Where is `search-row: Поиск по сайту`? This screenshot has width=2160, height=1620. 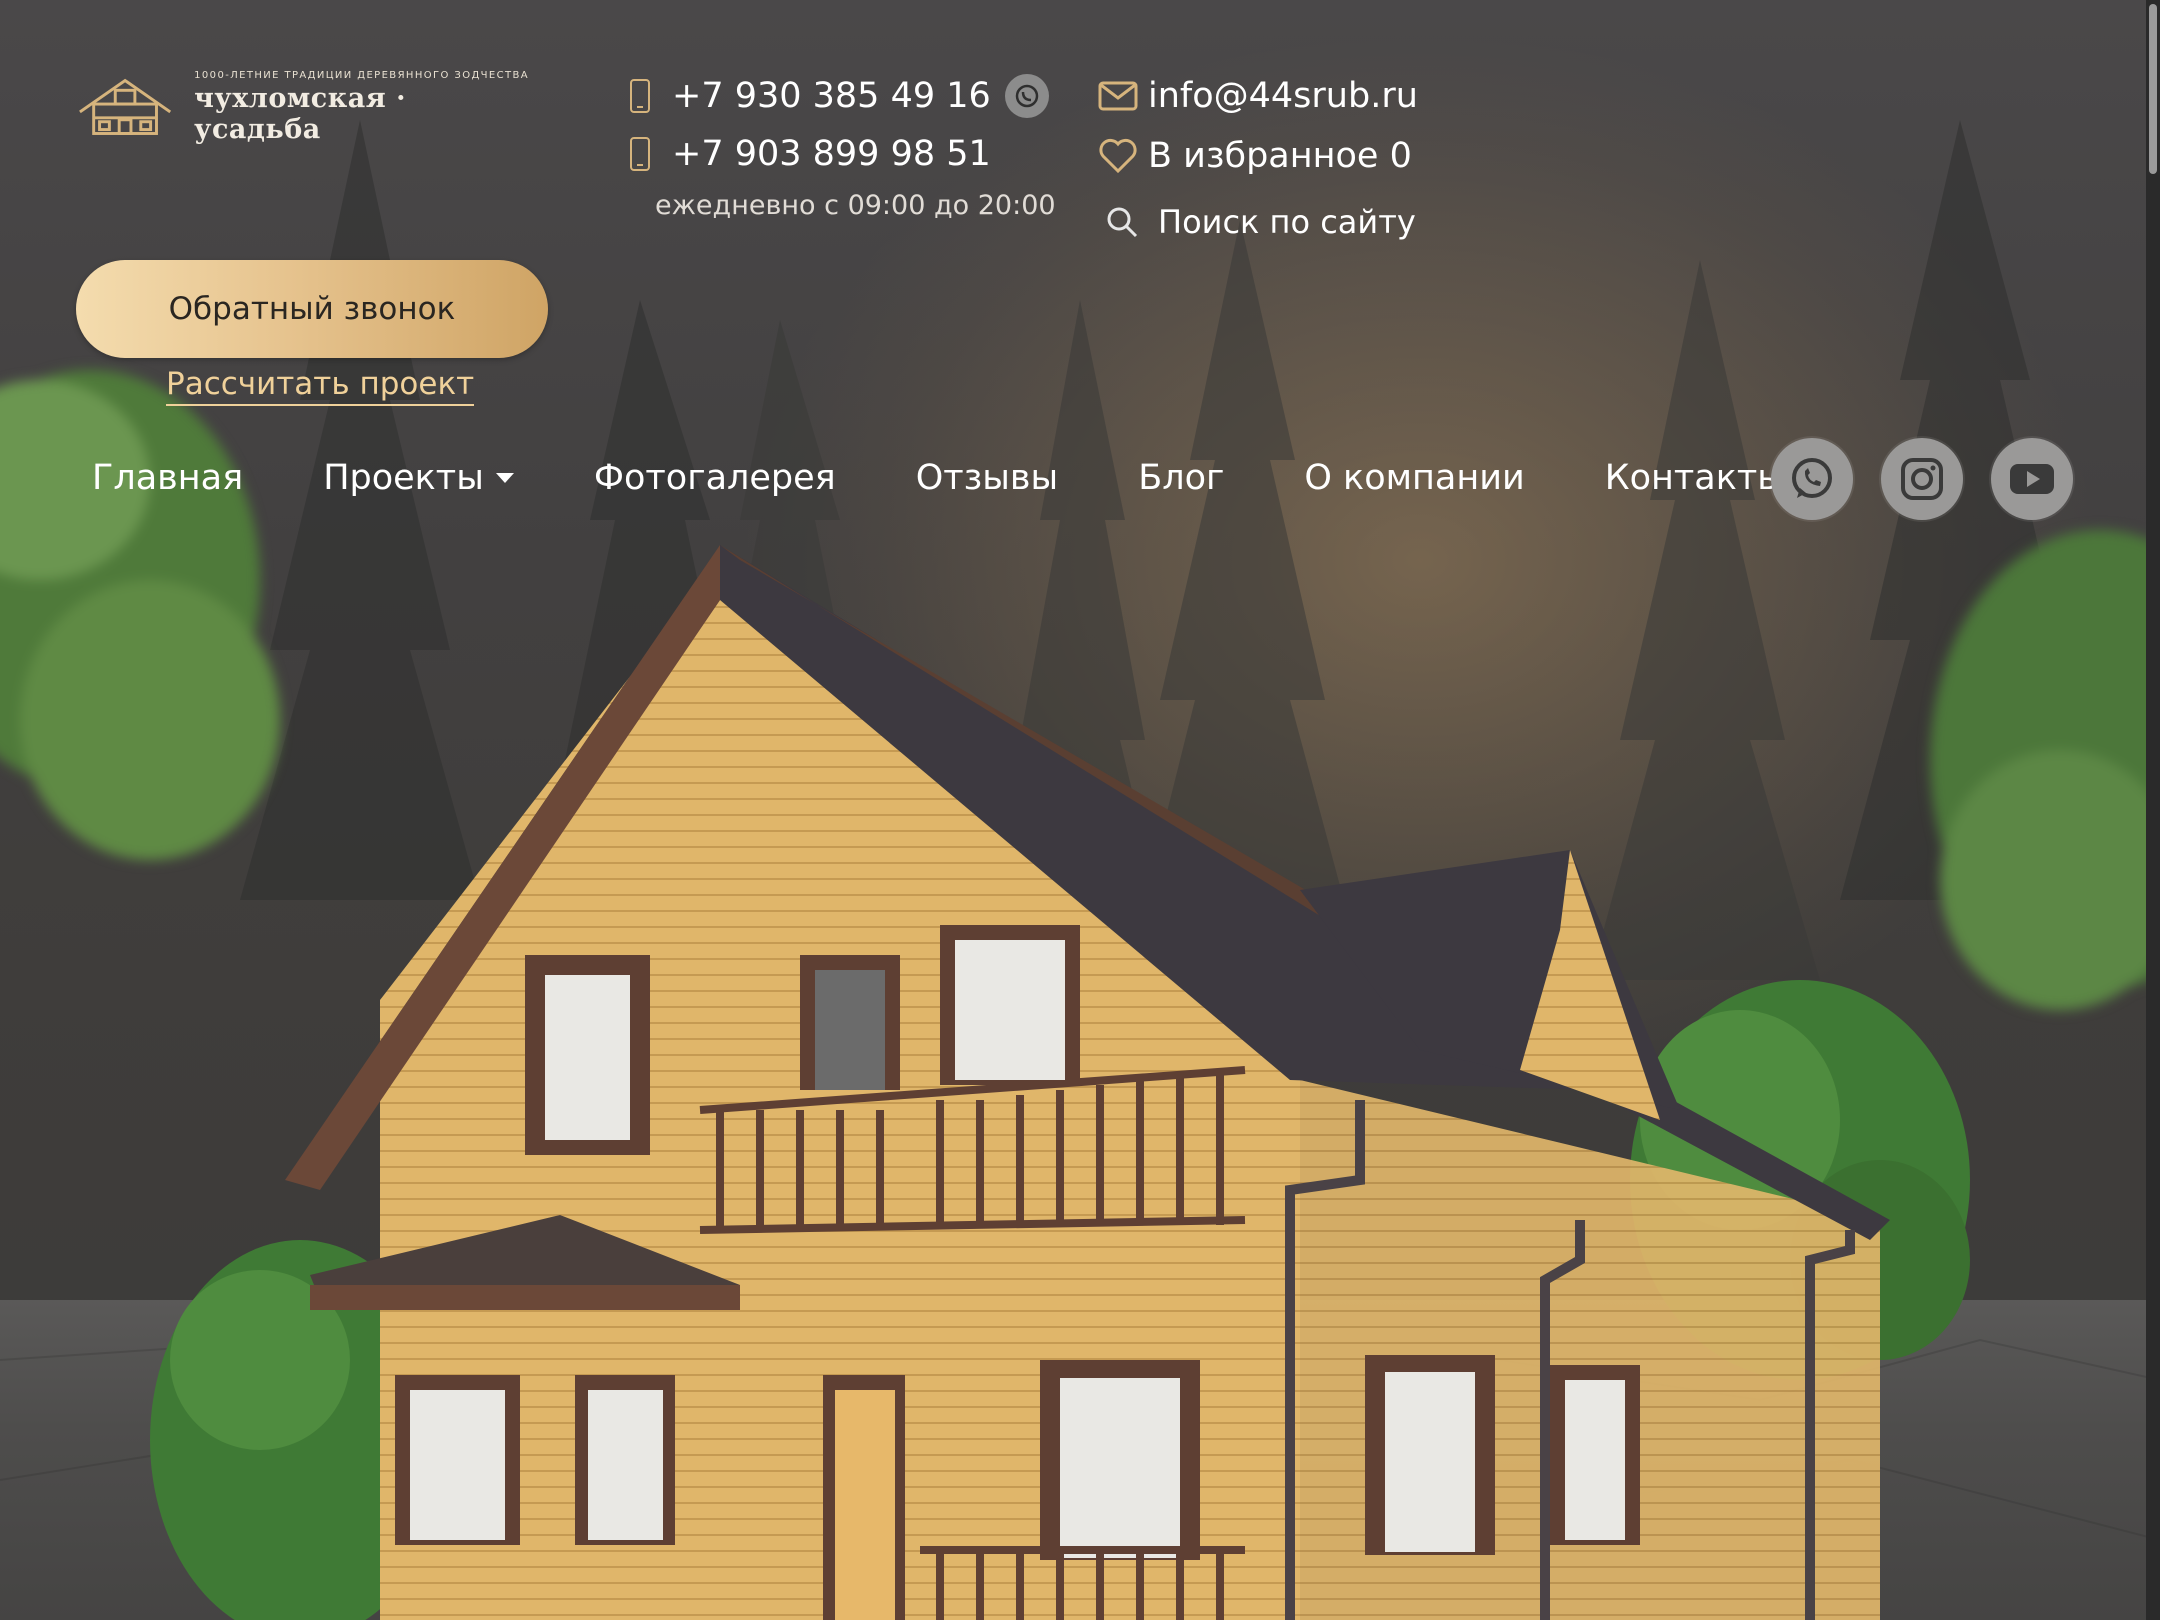 search-row: Поиск по сайту is located at coordinates (1258, 222).